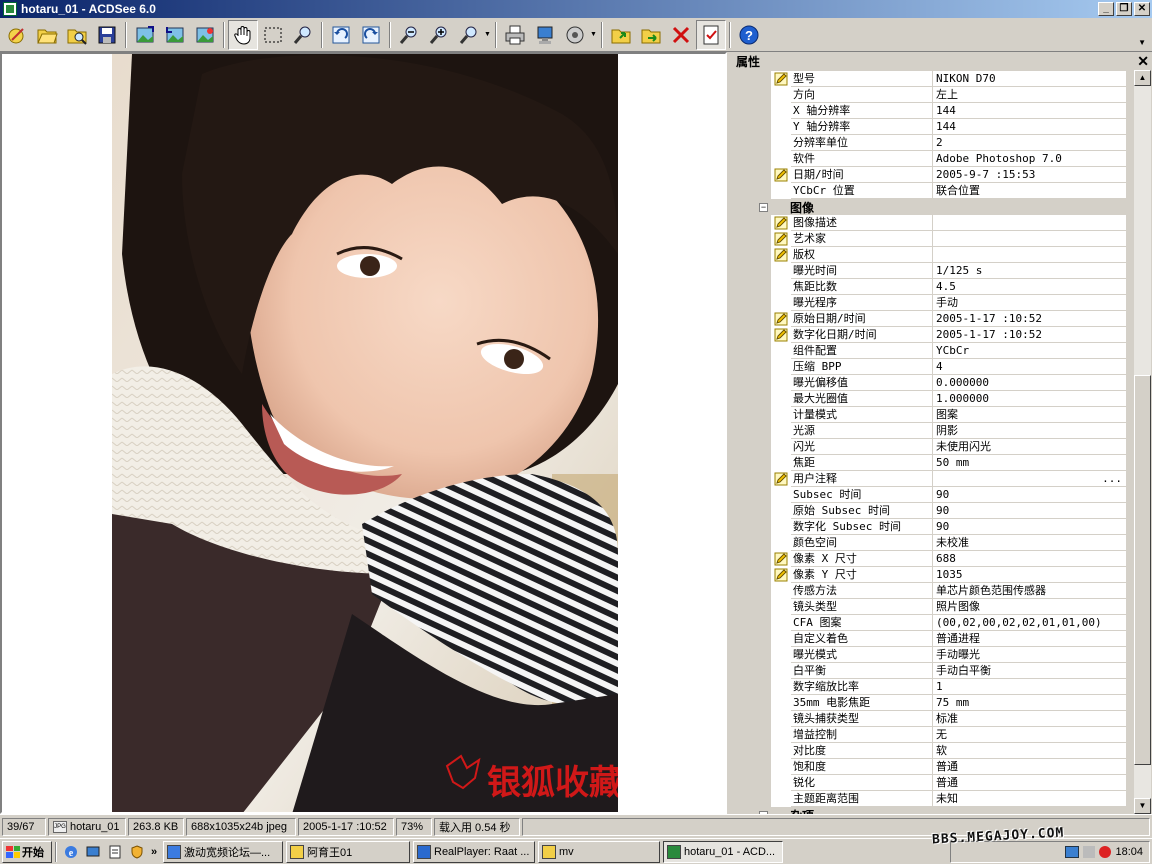  I want to click on quicklaunch-desktop, so click(93, 852).